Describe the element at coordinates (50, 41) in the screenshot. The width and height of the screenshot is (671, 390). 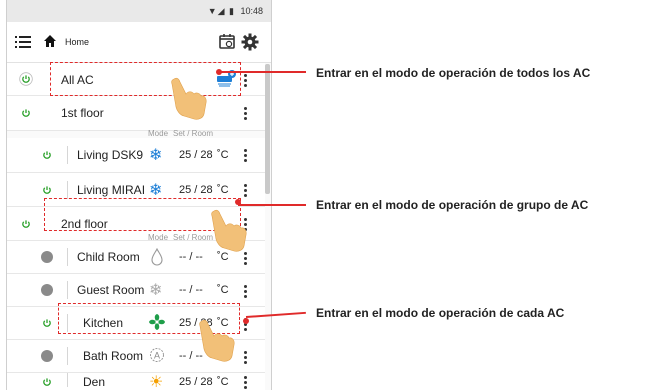
I see `home-icon` at that location.